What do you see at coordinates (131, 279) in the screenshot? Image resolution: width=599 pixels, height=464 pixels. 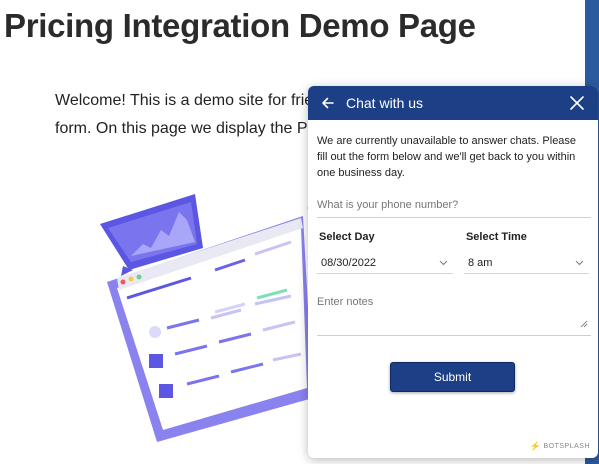 I see `illustration-dot-yellow` at bounding box center [131, 279].